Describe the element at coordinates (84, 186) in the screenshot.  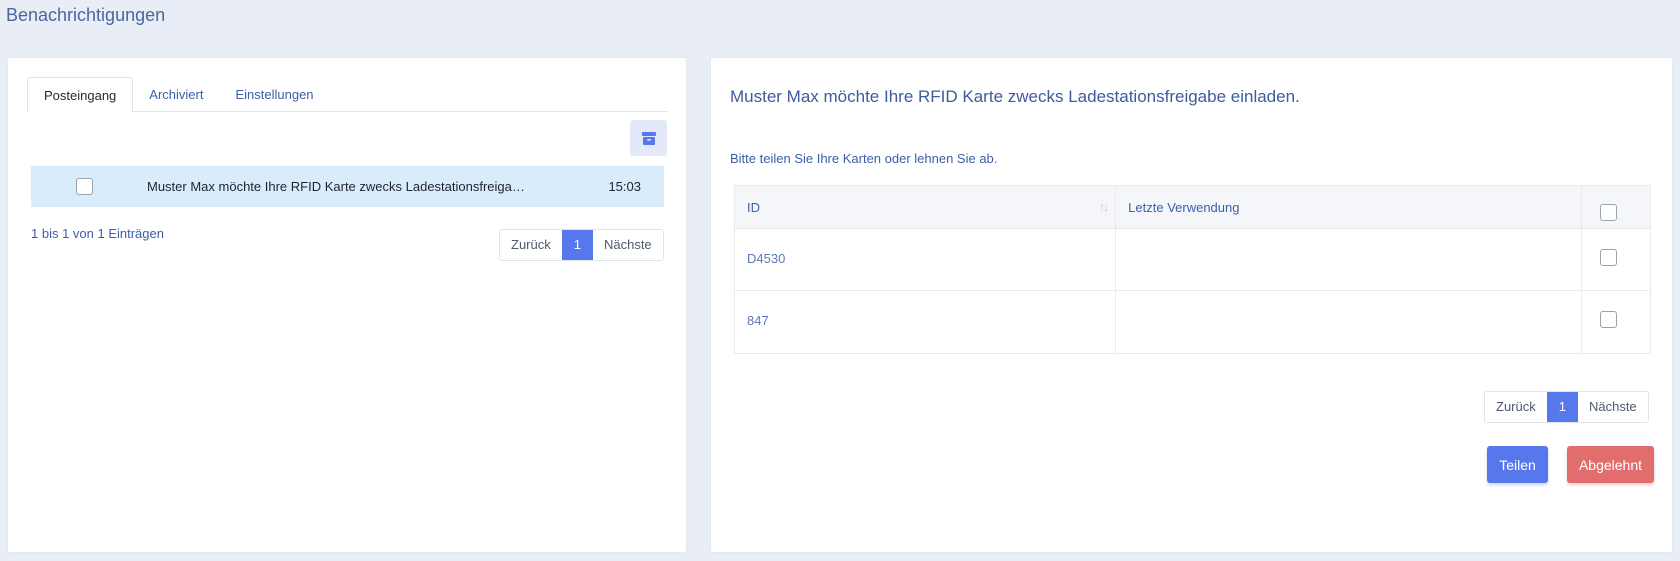
I see `message-checkbox` at that location.